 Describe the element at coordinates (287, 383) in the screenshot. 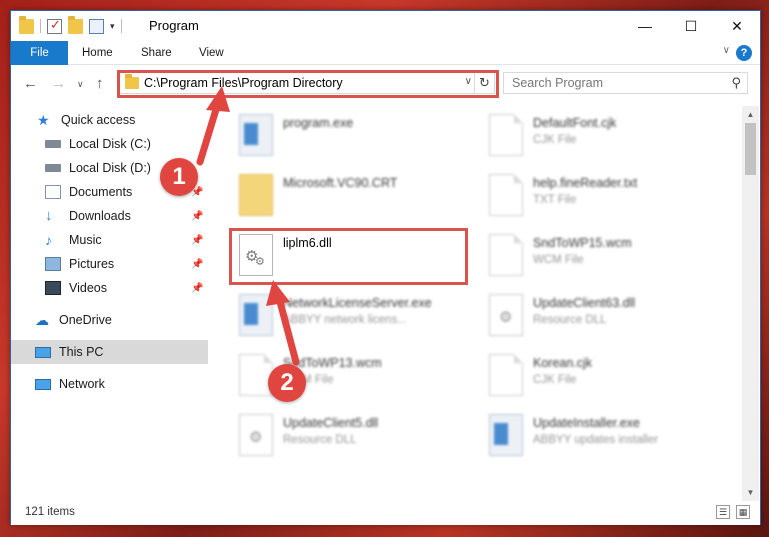

I see `step-2-badge: 2` at that location.